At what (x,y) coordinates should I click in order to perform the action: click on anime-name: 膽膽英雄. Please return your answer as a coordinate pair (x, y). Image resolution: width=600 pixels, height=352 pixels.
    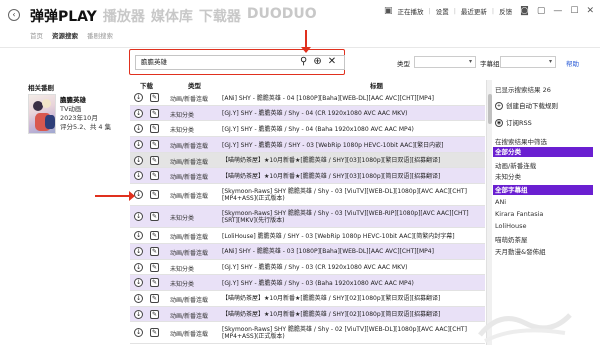
    Looking at the image, I should click on (85, 100).